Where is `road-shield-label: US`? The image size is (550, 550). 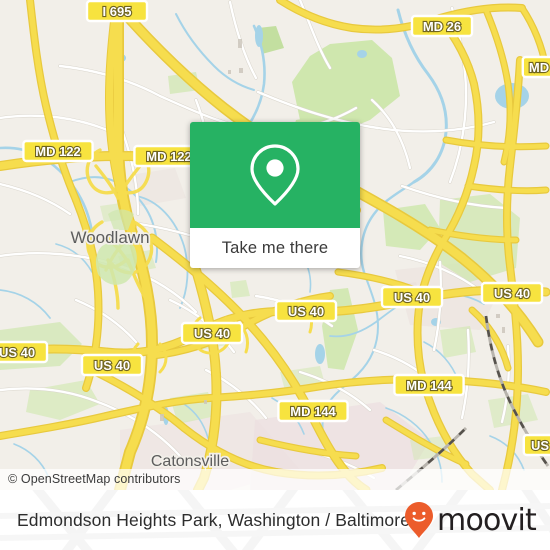
road-shield-label: US is located at coordinates (540, 445).